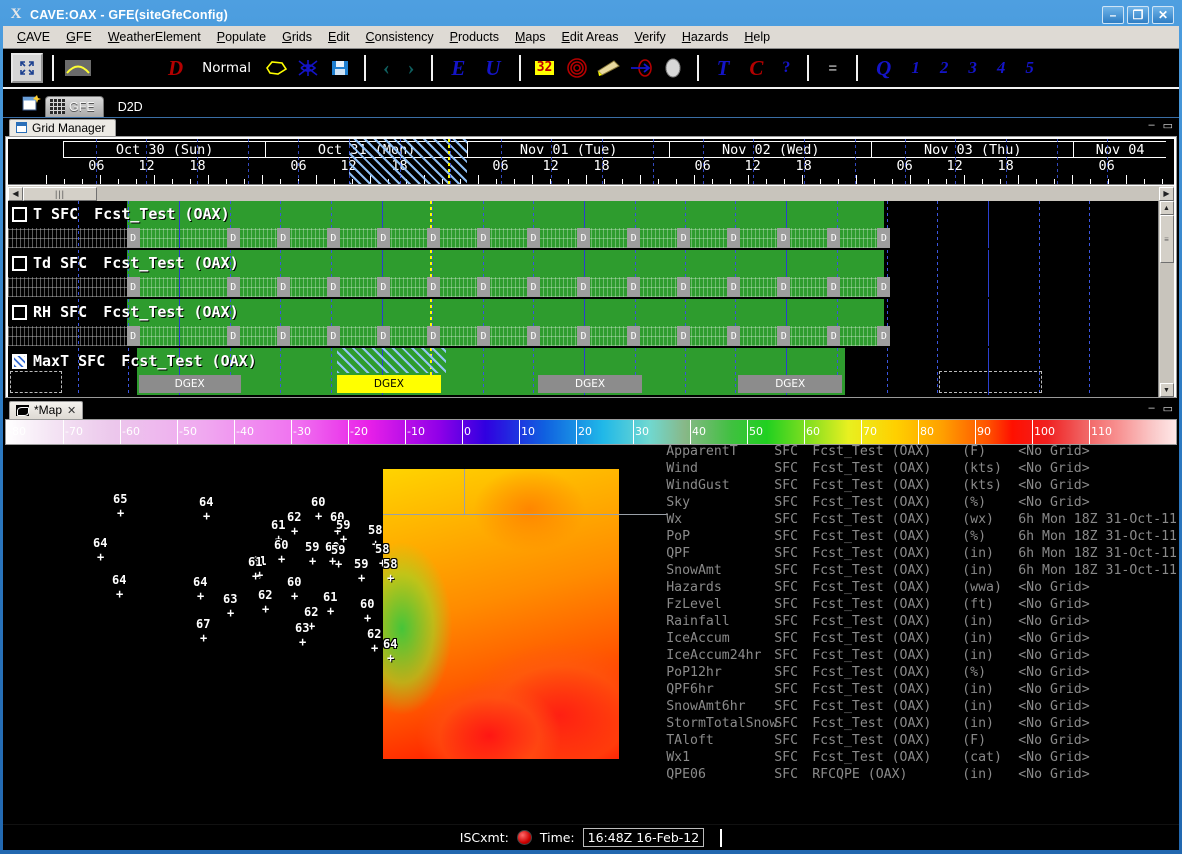 The width and height of the screenshot is (1182, 854). I want to click on grid-manager-vscrollbar: ▲ ≡ ▼, so click(1166, 299).